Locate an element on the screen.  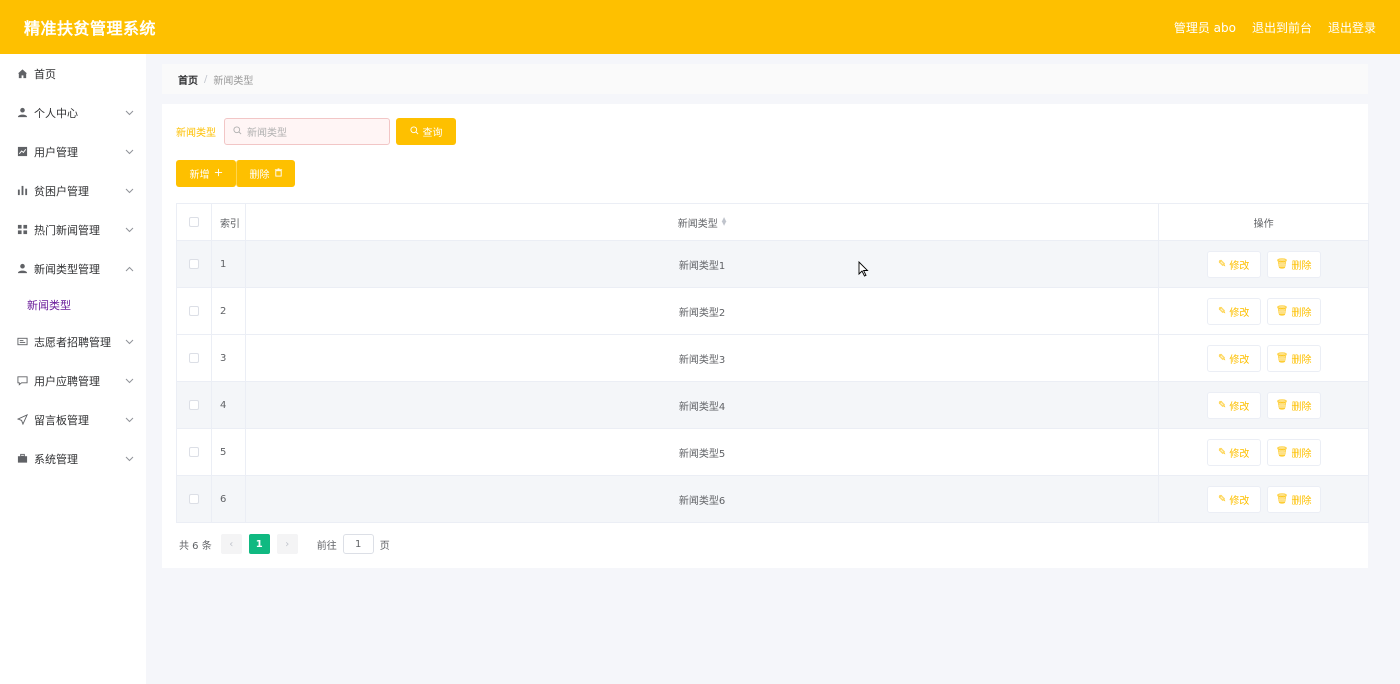
sidebar-subitem-label: 新闻类型 is located at coordinates (49, 305).